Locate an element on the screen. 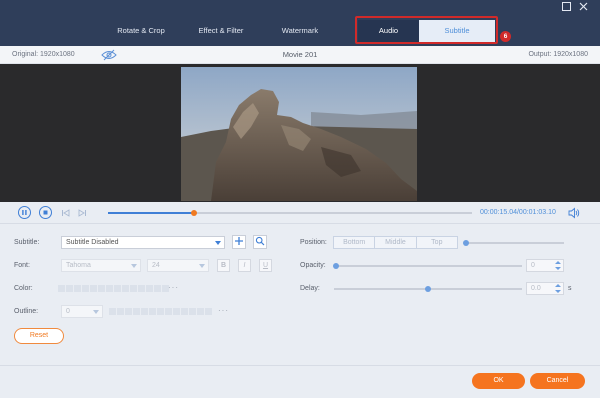 This screenshot has width=600, height=398. font-size-value: 24 is located at coordinates (156, 265).